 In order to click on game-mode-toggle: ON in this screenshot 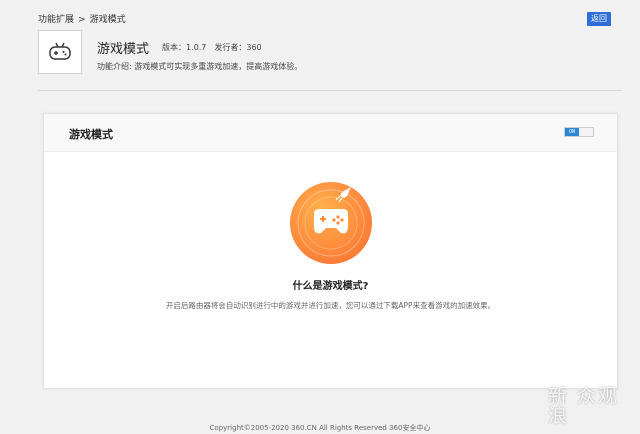, I will do `click(579, 132)`.